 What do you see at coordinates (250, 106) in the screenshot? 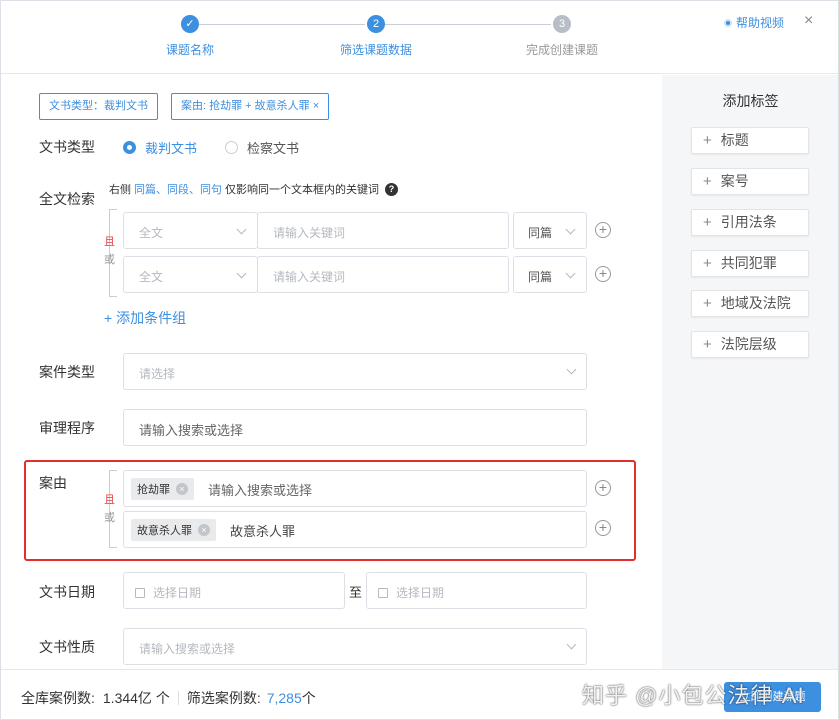
I see `filter-chip-cause: 案由: 抢劫罪 + 故意杀人罪 ×` at bounding box center [250, 106].